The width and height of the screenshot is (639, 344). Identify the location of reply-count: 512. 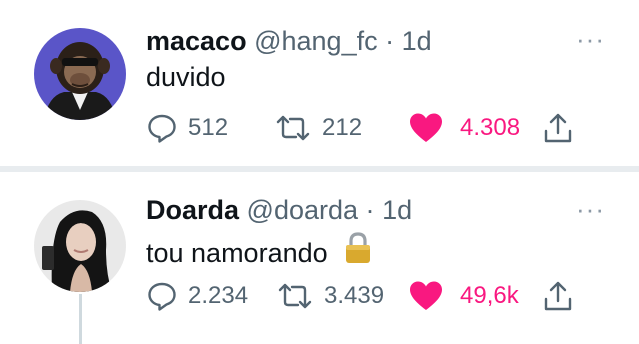
(208, 127).